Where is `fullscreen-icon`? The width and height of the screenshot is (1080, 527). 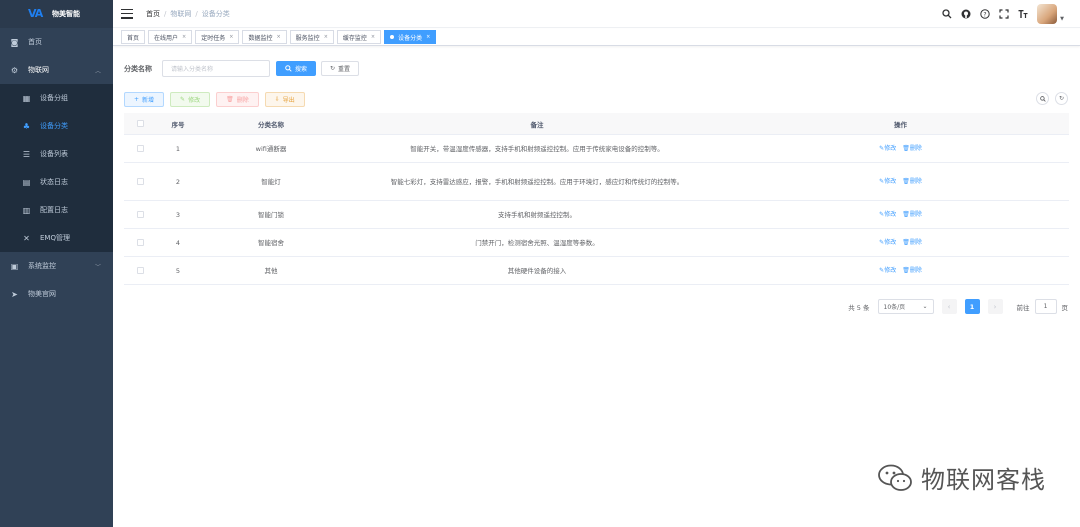 fullscreen-icon is located at coordinates (1004, 14).